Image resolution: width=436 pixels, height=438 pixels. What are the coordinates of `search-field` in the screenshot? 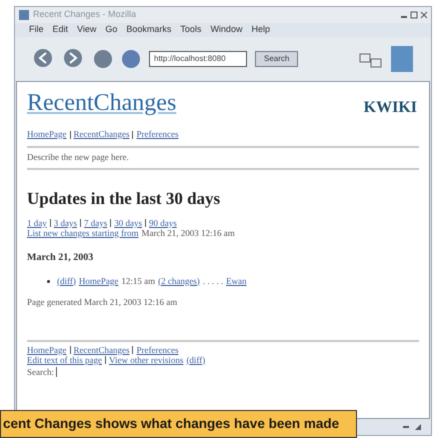 It's located at (58, 372).